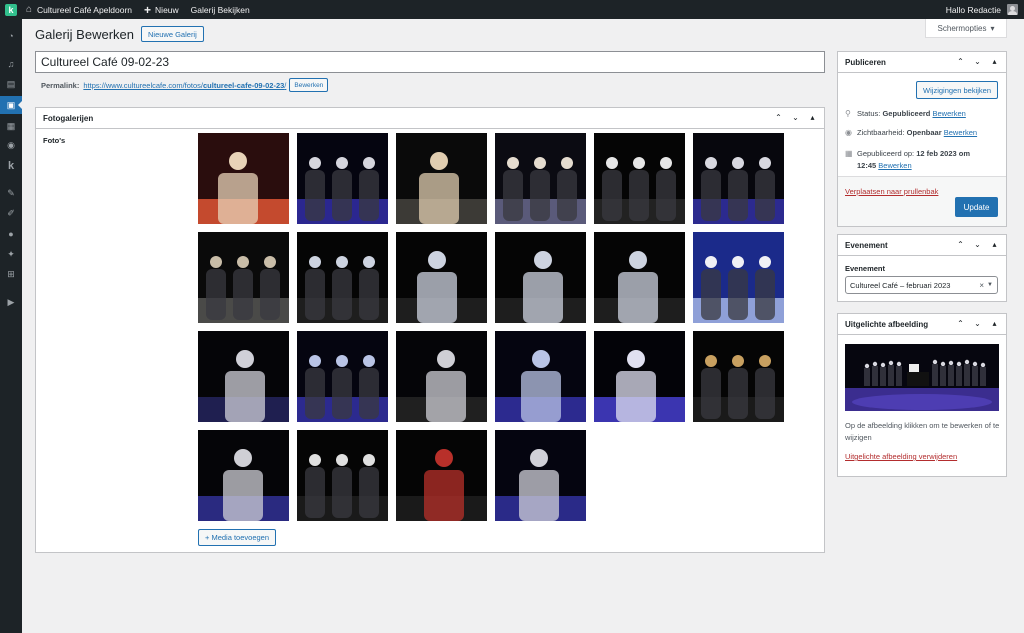  I want to click on screen-options-button: Schermopties ▾, so click(966, 28).